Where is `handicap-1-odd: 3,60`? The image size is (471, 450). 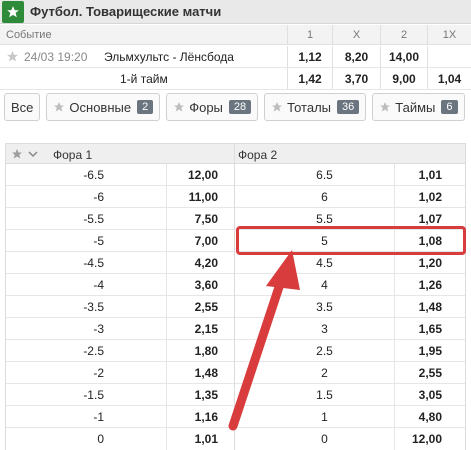
handicap-1-odd: 3,60 is located at coordinates (200, 285).